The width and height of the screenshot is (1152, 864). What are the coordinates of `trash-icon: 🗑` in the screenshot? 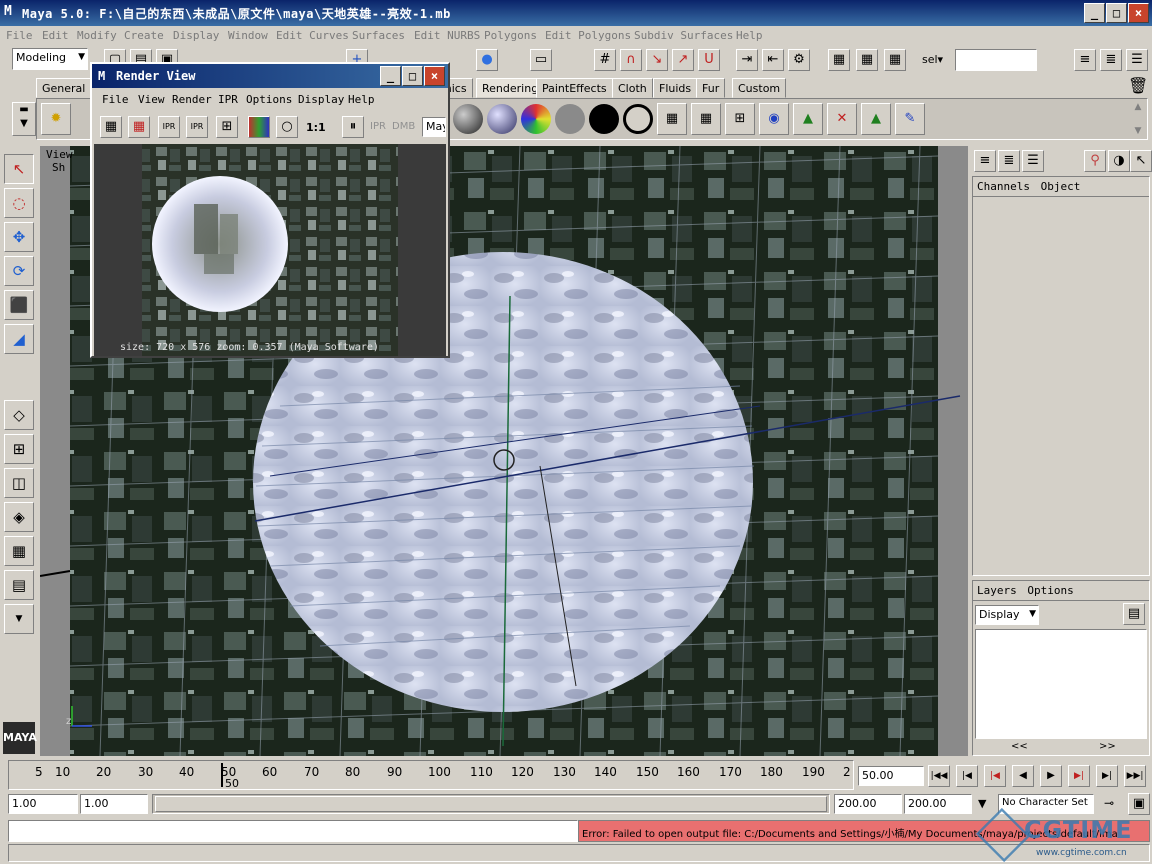 It's located at (1138, 85).